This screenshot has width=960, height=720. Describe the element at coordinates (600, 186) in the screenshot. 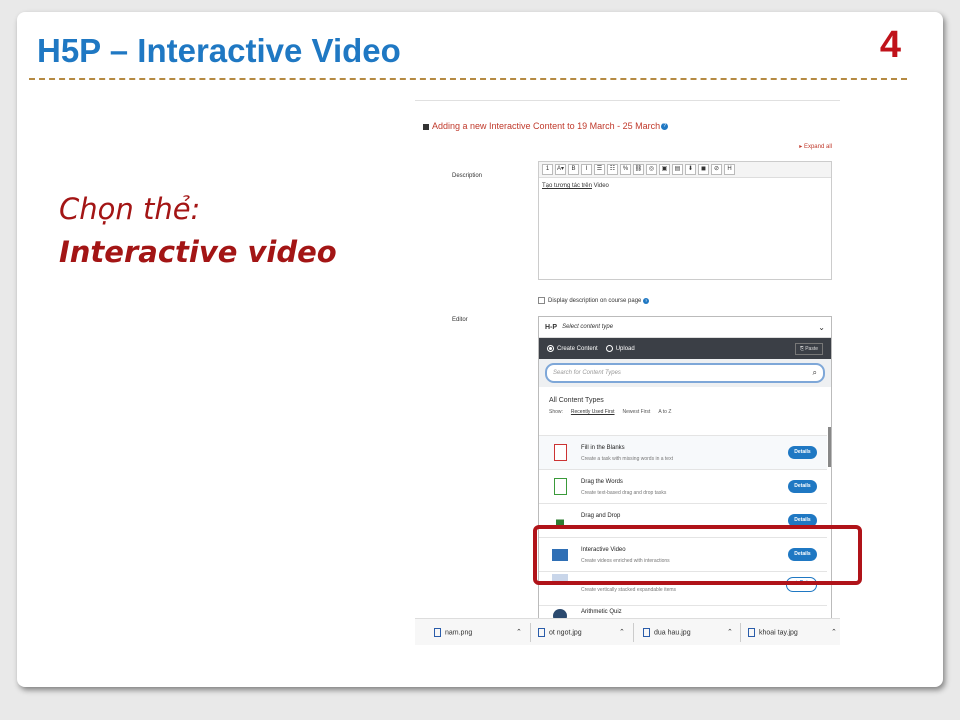

I see `description-text-rest: Video` at that location.